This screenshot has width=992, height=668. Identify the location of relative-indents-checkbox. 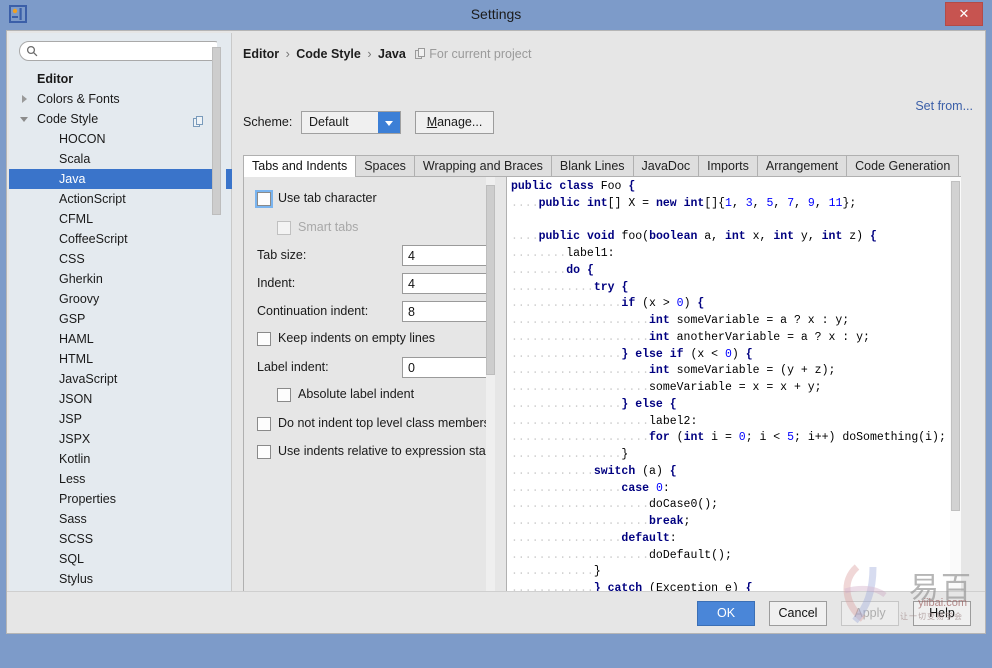
(264, 452).